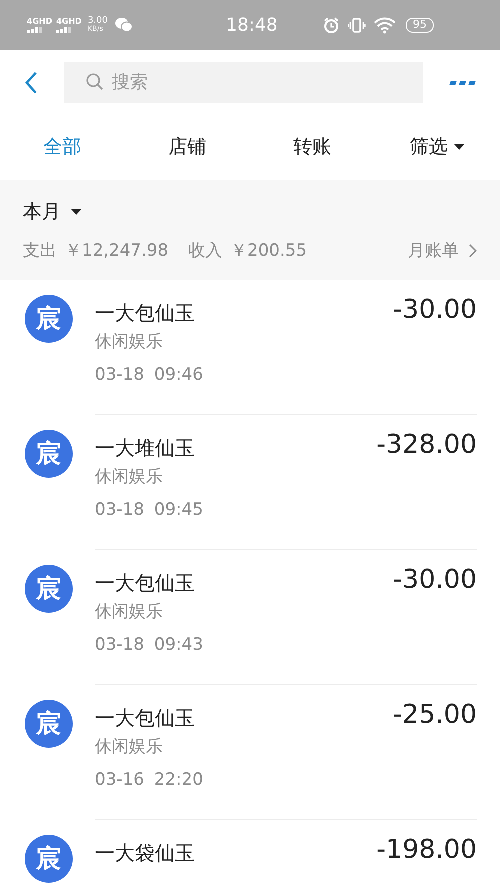 The image size is (500, 888). I want to click on transaction-amount: -198.00, so click(426, 850).